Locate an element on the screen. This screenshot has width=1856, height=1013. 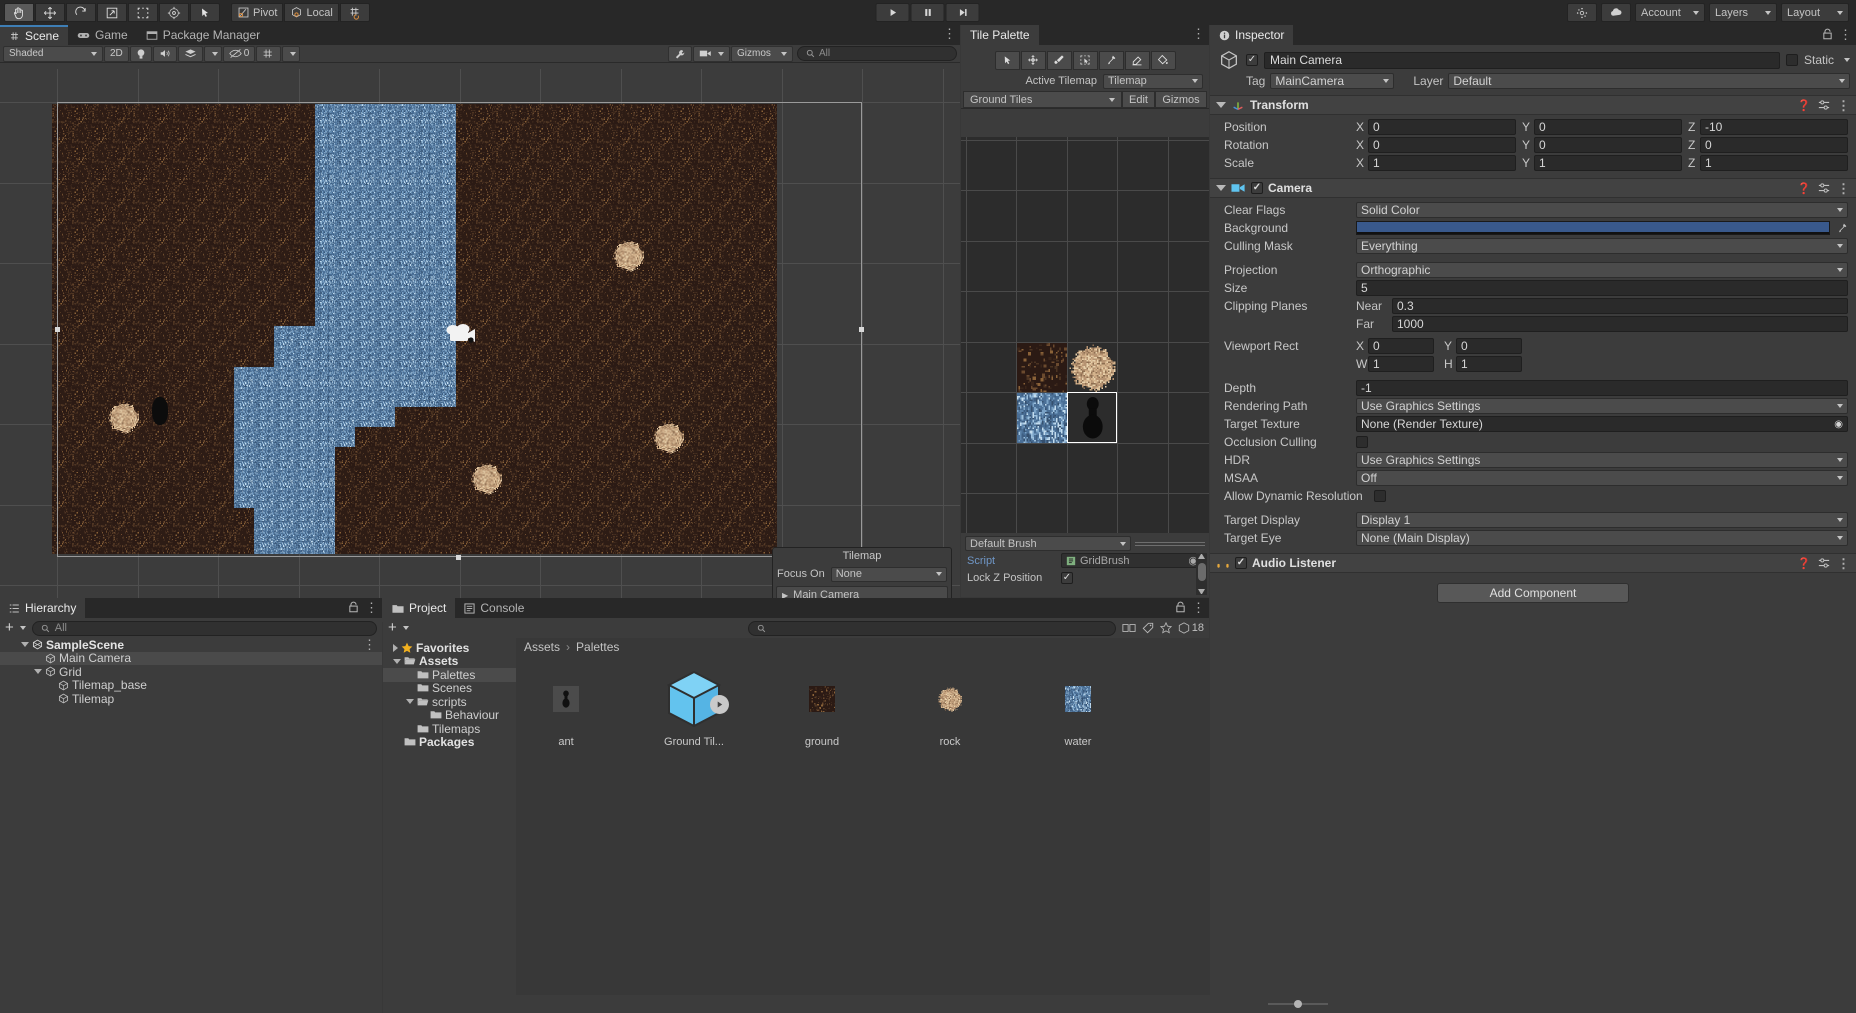
object-picker-icon: ◉ is located at coordinates (1838, 424).